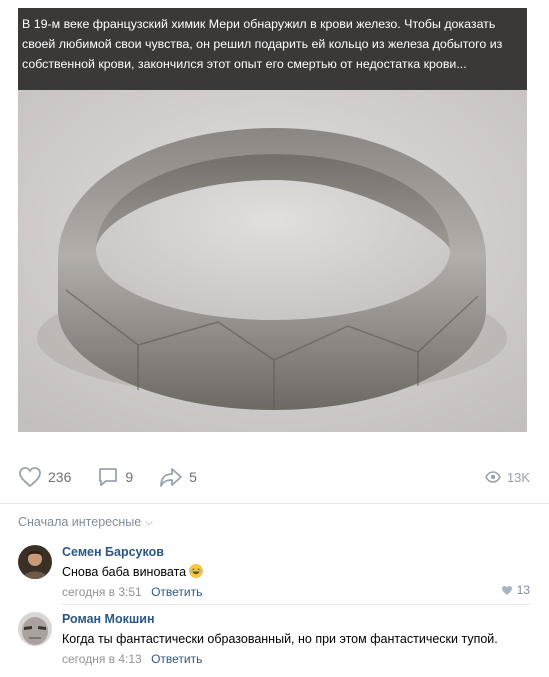 This screenshot has width=549, height=677. I want to click on likes-count: 236, so click(60, 477).